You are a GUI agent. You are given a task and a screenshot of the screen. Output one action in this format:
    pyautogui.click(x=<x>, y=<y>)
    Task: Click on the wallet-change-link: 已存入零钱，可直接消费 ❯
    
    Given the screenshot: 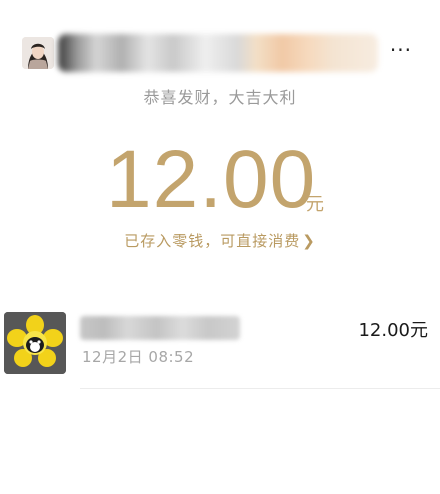 What is the action you would take?
    pyautogui.click(x=220, y=240)
    